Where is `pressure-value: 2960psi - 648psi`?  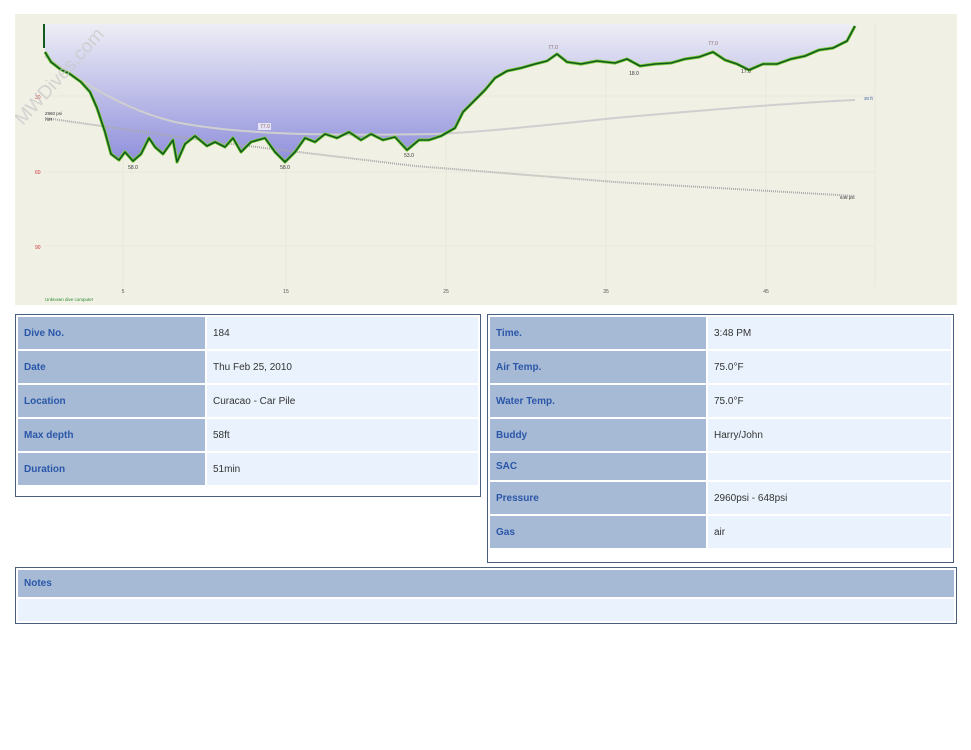
pressure-value: 2960psi - 648psi is located at coordinates (829, 498).